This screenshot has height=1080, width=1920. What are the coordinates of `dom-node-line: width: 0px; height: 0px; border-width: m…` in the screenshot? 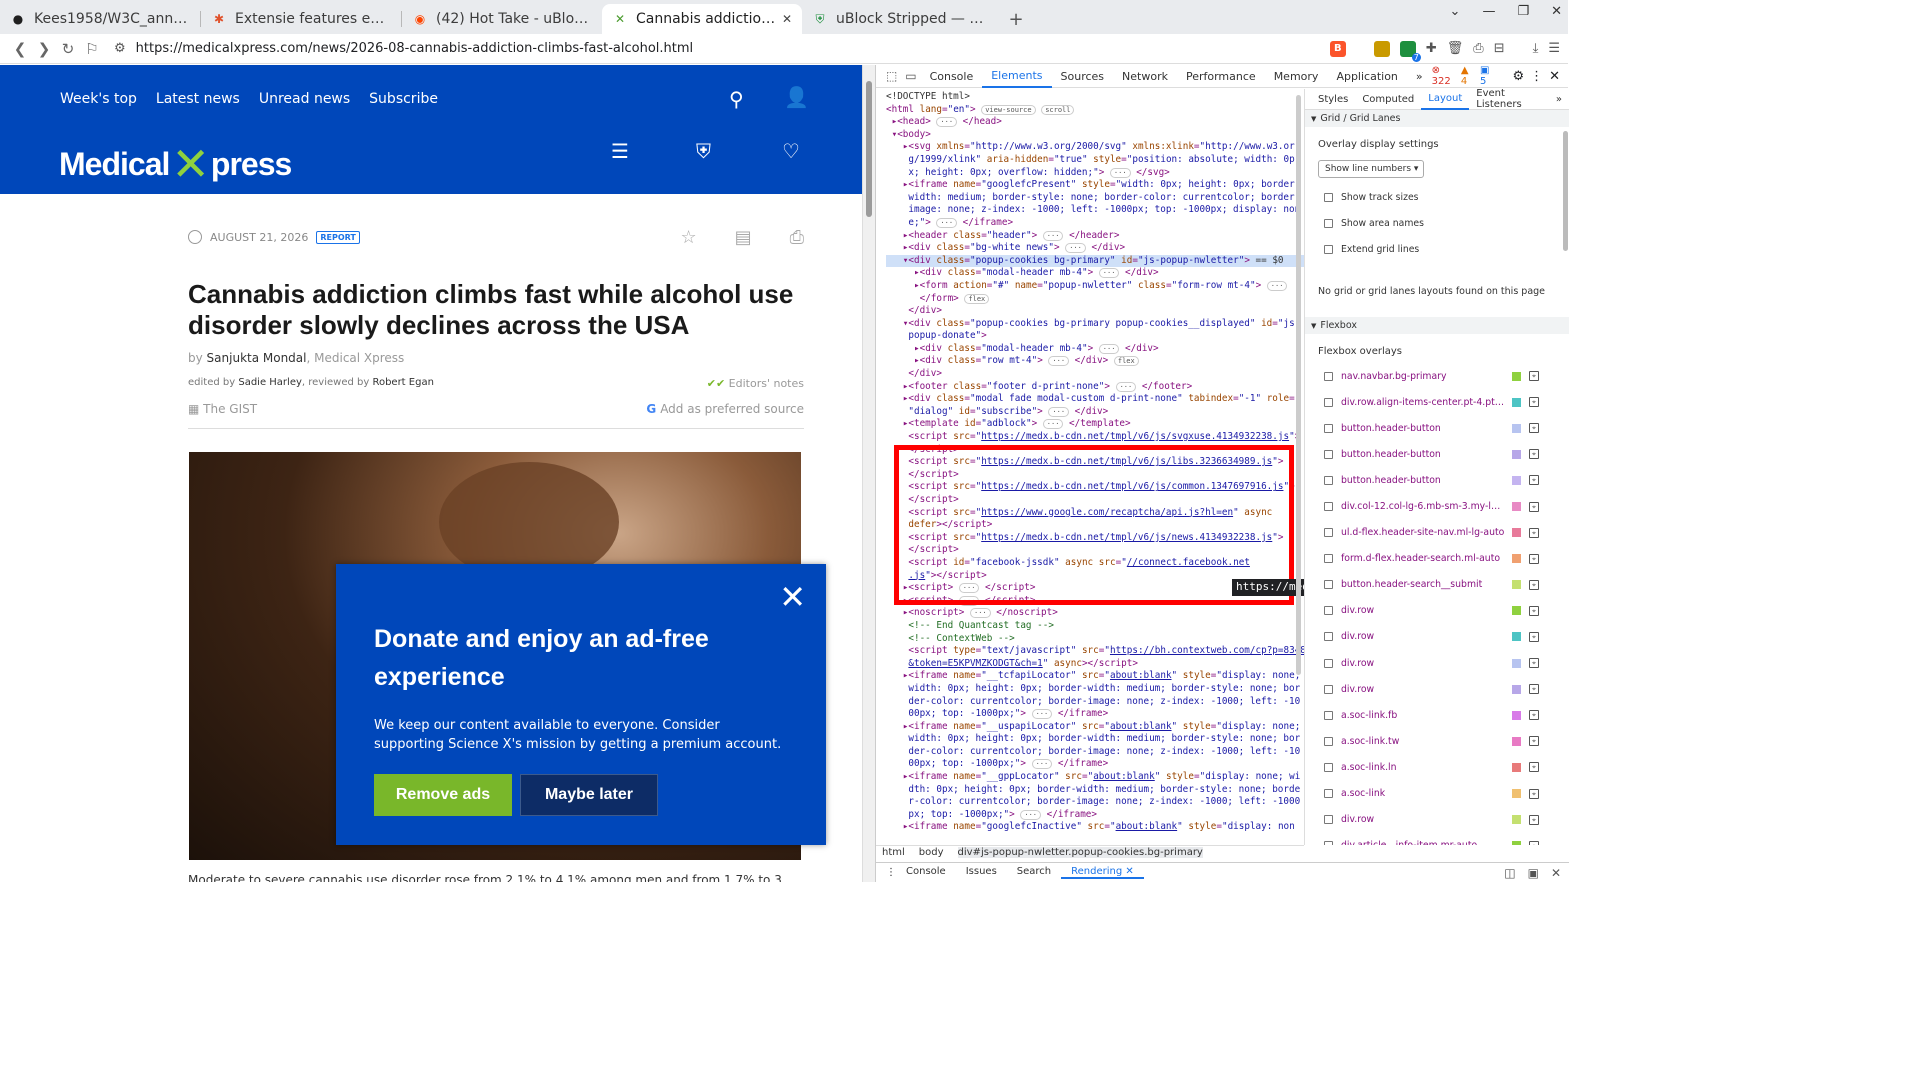 It's located at (1095, 739).